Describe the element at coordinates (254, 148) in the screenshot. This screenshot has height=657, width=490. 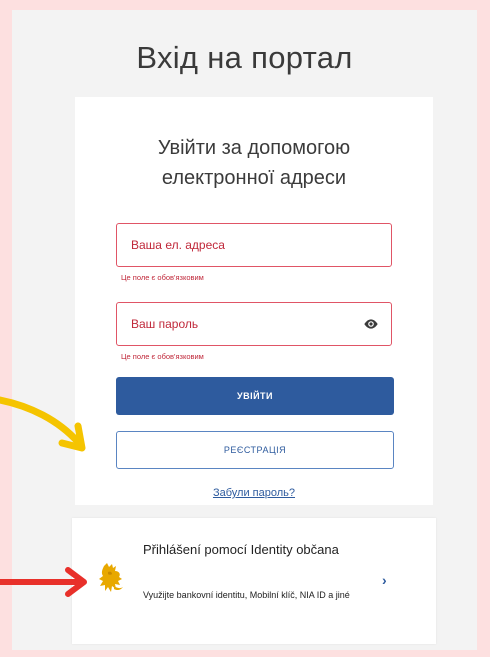
I see `login-subtitle-line1: Увійти за допомогою` at that location.